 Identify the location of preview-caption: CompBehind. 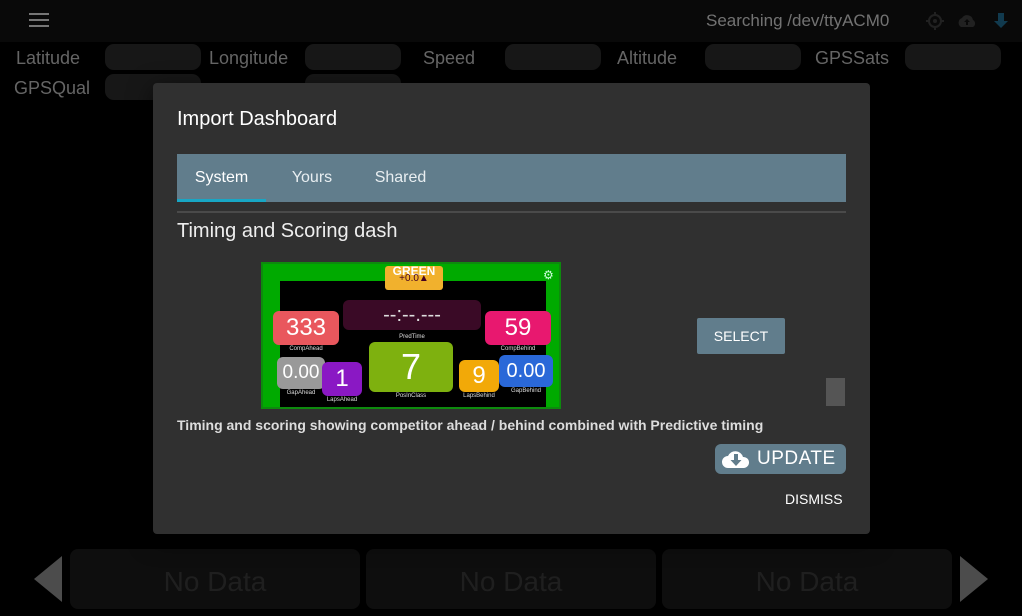
(518, 349).